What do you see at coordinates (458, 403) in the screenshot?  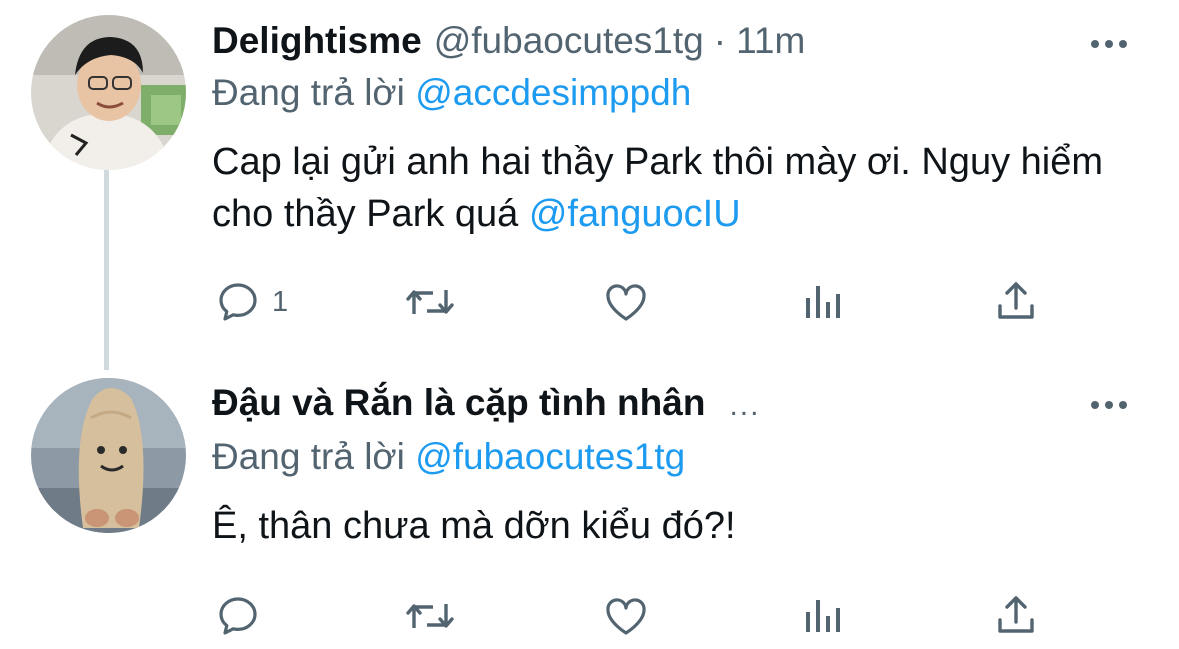 I see `display-name: Đậu và Rắn là cặp tình nhân` at bounding box center [458, 403].